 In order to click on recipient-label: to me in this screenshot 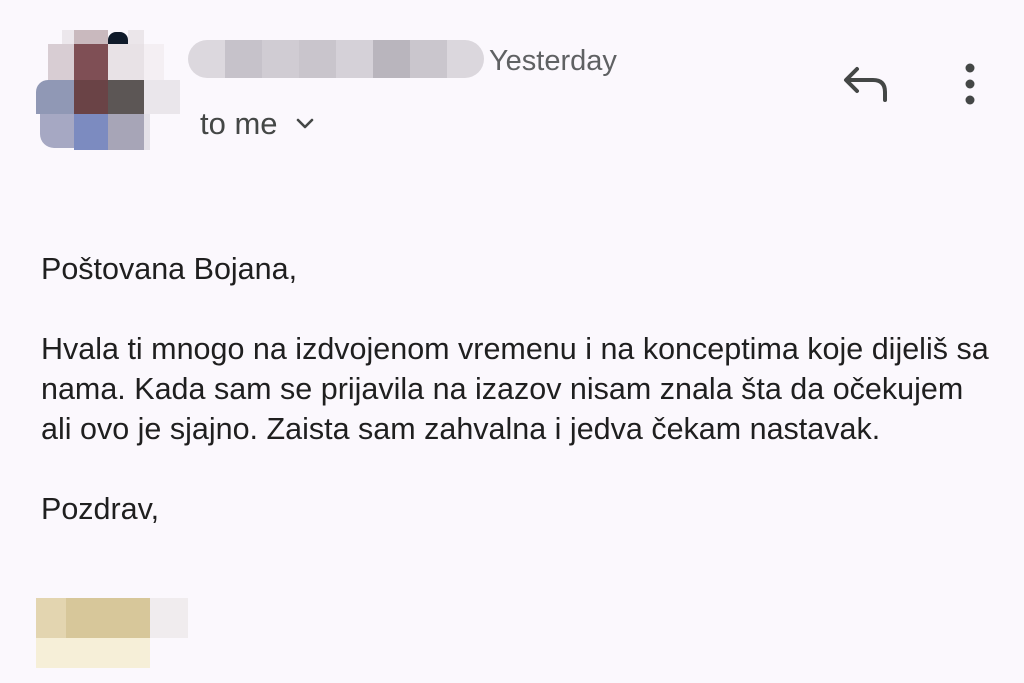, I will do `click(239, 123)`.